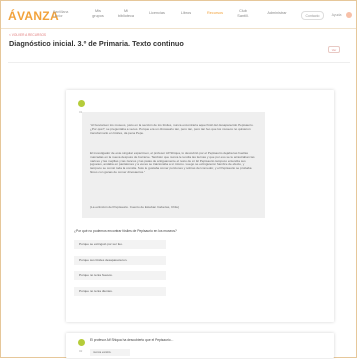  I want to click on answer-option-b: Porque sus fósiles desaparecieron., so click(120, 260).